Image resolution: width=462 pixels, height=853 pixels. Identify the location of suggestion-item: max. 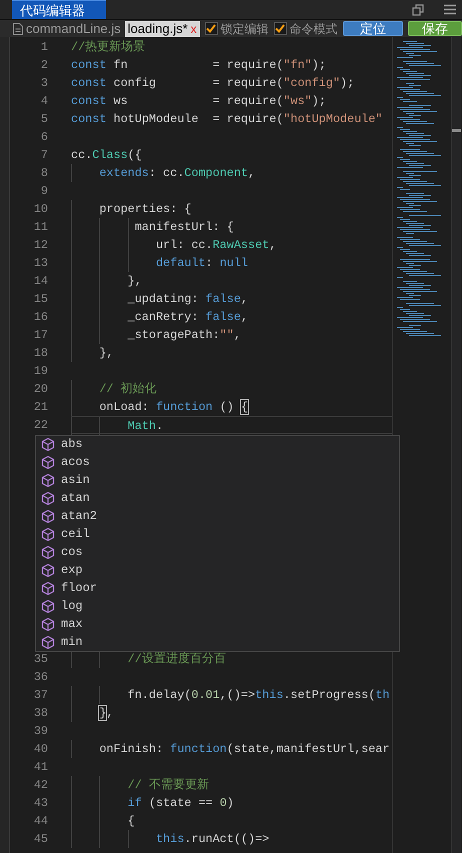
(72, 624).